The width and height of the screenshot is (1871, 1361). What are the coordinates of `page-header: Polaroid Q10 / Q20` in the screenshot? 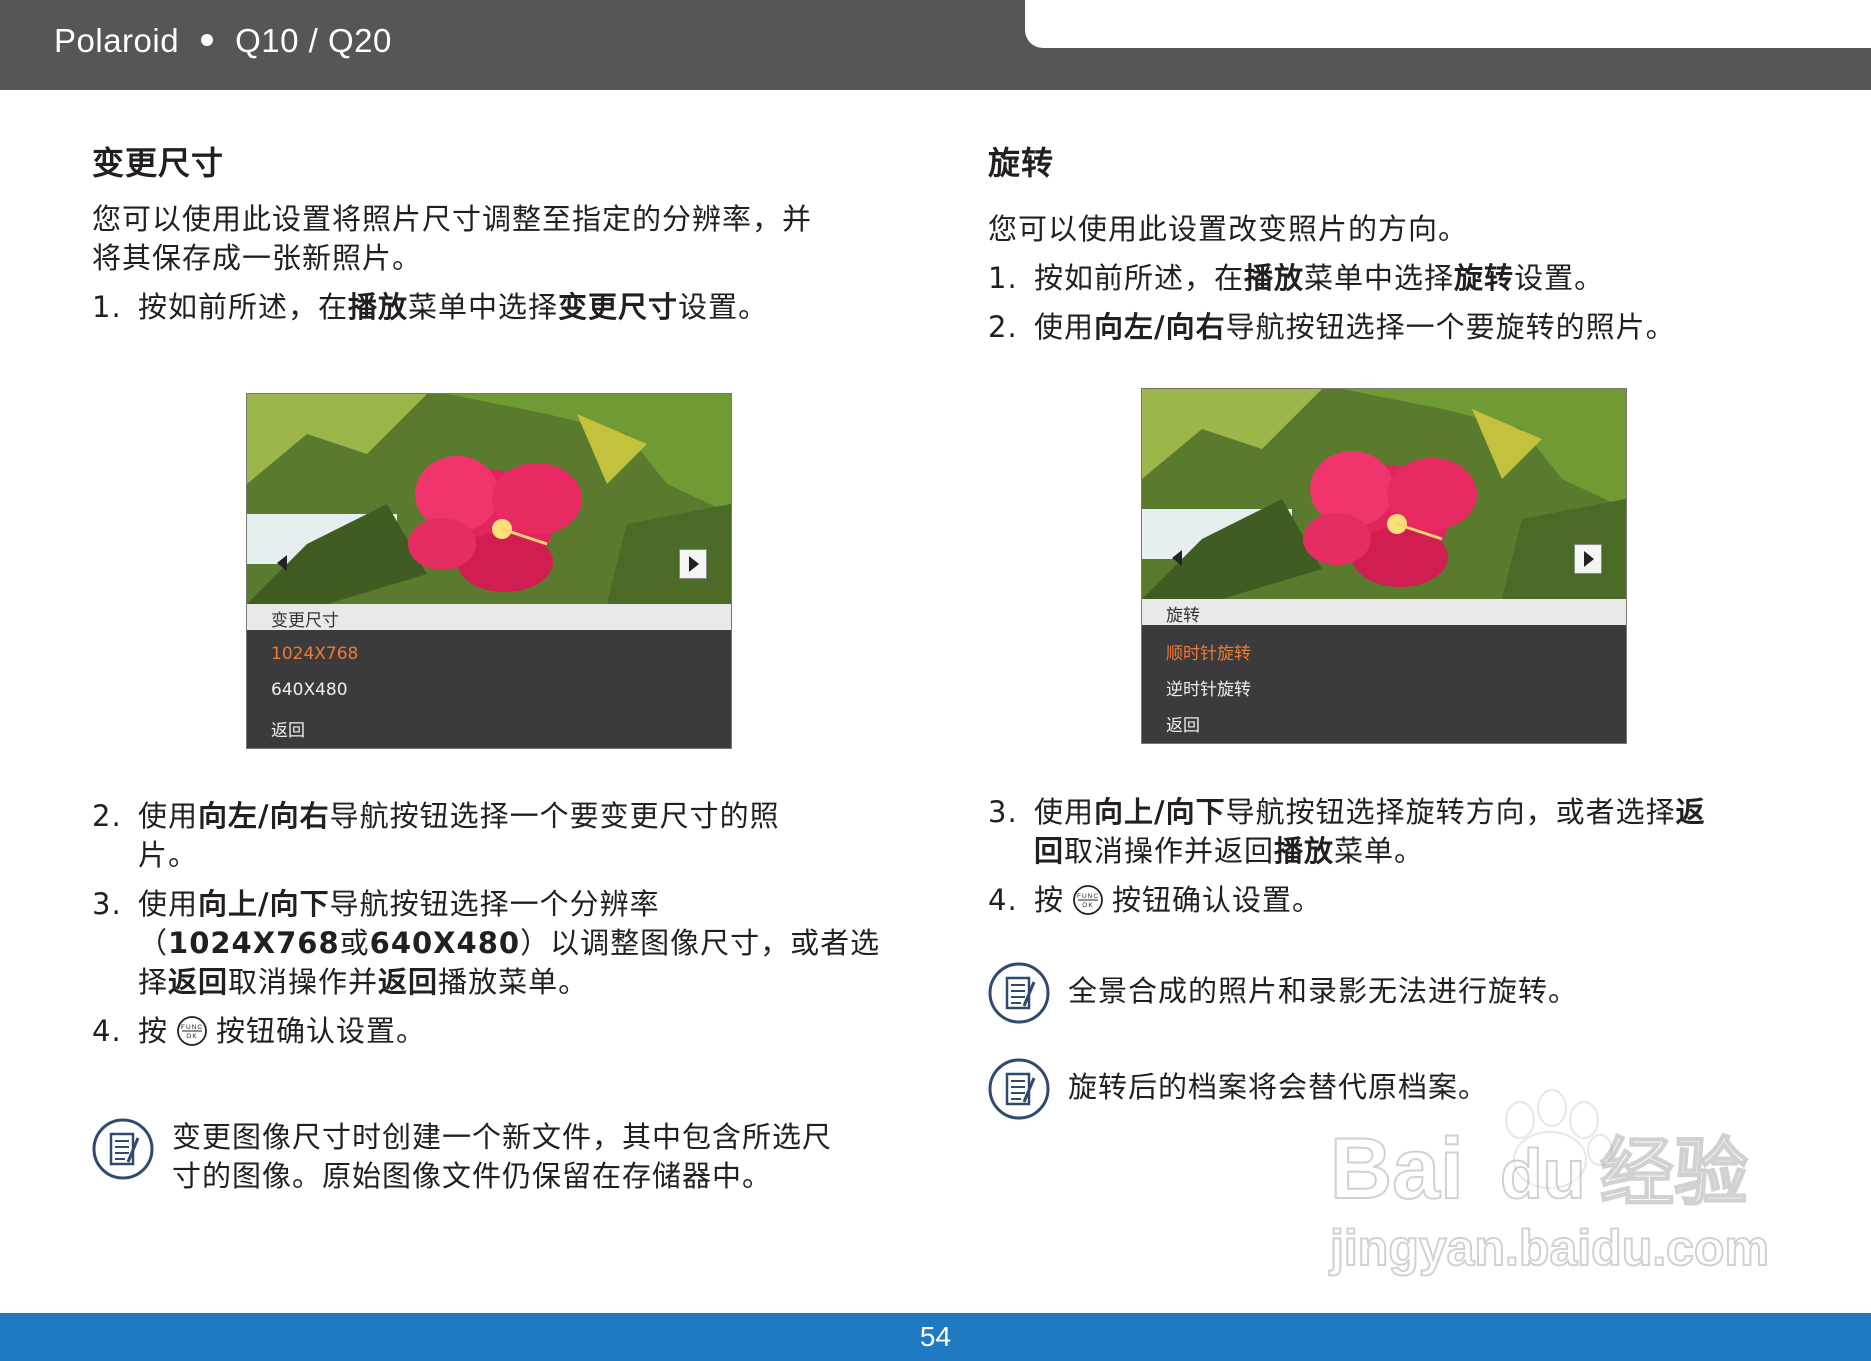 It's located at (935, 45).